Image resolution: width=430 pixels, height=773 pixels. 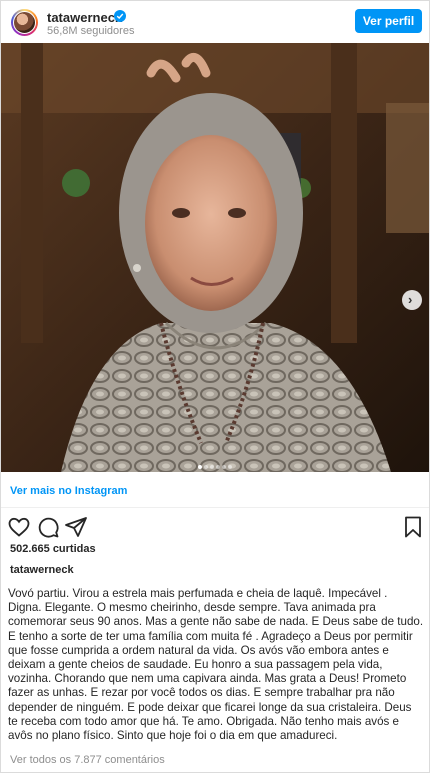 What do you see at coordinates (215, 22) in the screenshot?
I see `post-header: tatawerneck 56,8M seguidores Ver perfil` at bounding box center [215, 22].